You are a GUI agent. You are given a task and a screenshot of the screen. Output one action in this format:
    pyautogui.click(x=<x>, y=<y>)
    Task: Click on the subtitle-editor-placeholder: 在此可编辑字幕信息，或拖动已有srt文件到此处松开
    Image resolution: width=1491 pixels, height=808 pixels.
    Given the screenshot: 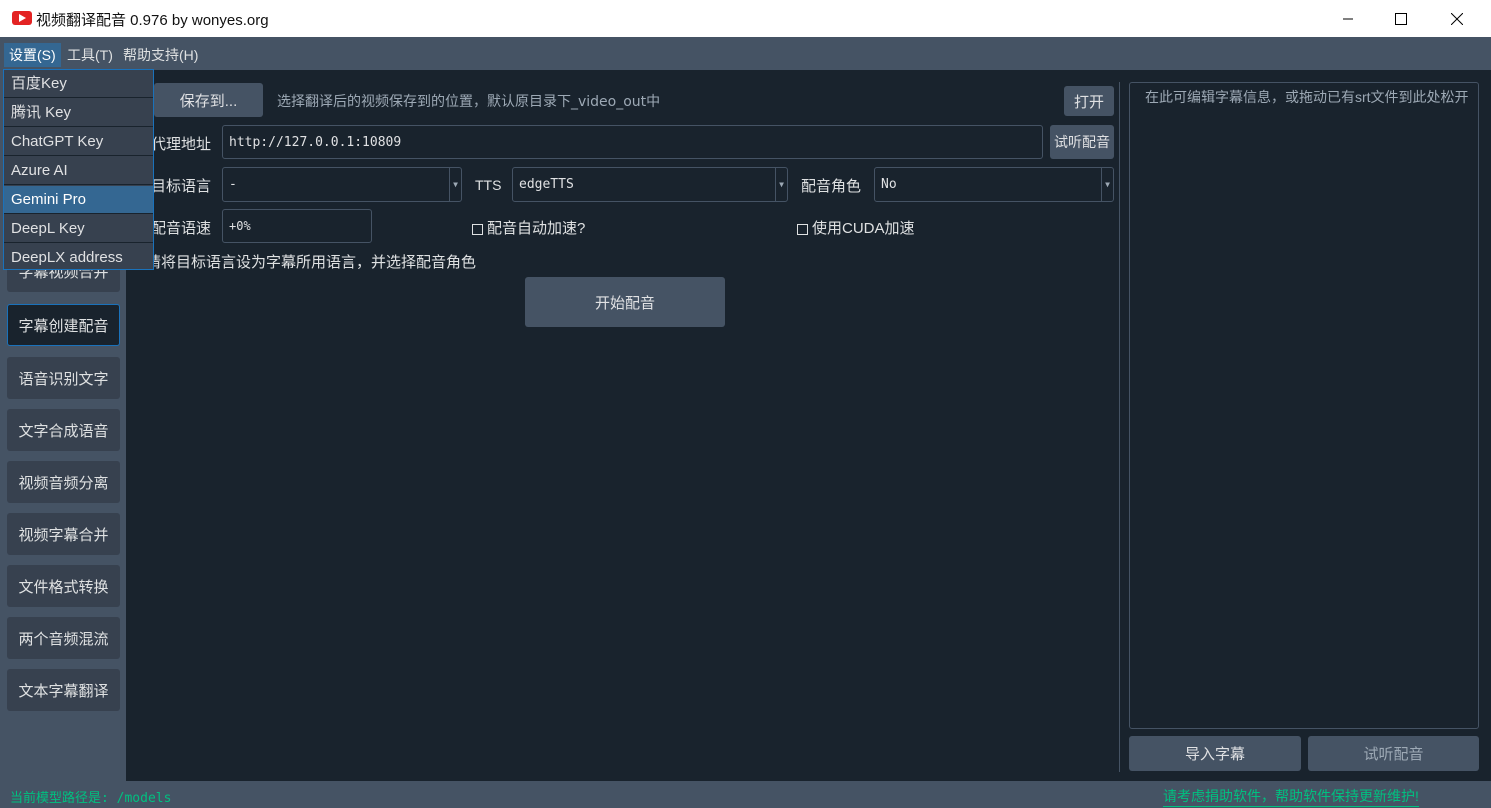 What is the action you would take?
    pyautogui.click(x=1307, y=97)
    